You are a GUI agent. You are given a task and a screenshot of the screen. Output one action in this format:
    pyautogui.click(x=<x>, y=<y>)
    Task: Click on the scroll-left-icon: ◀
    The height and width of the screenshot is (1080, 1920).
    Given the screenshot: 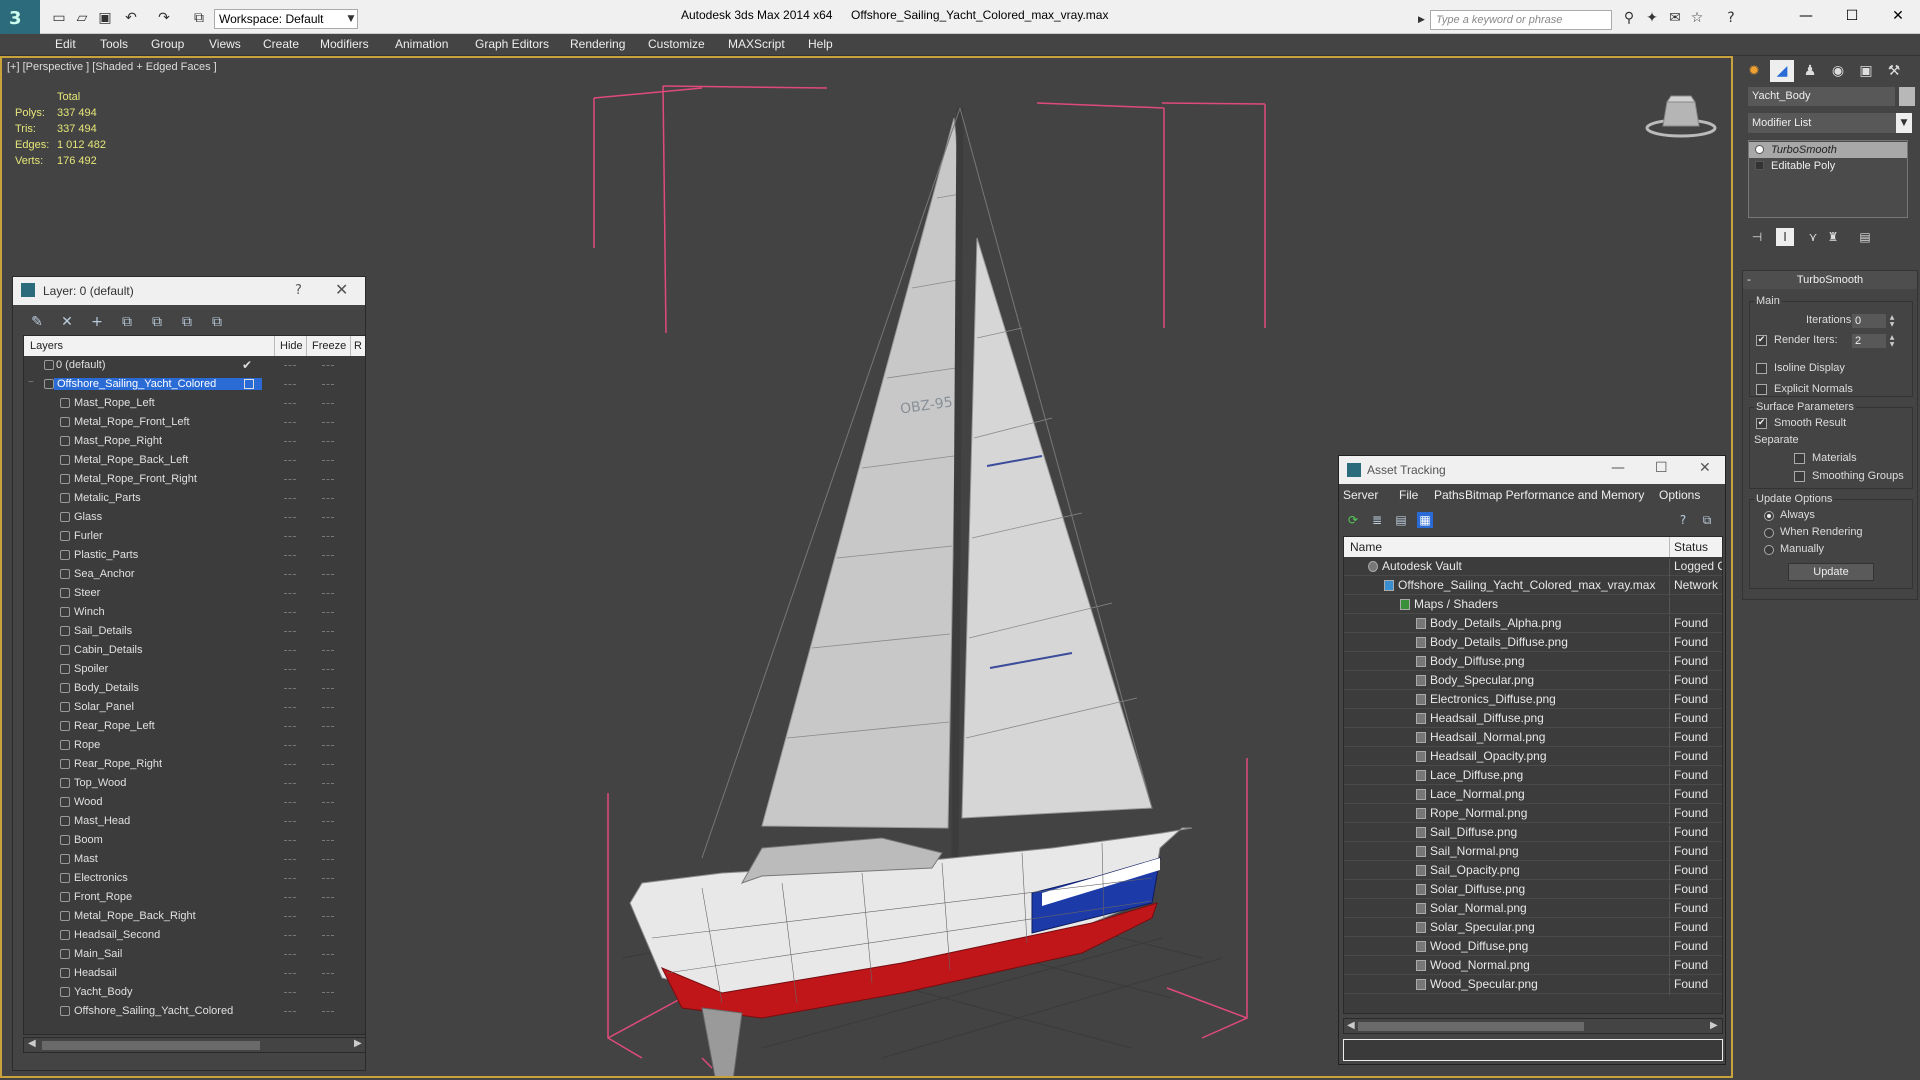 What is the action you would take?
    pyautogui.click(x=32, y=1043)
    